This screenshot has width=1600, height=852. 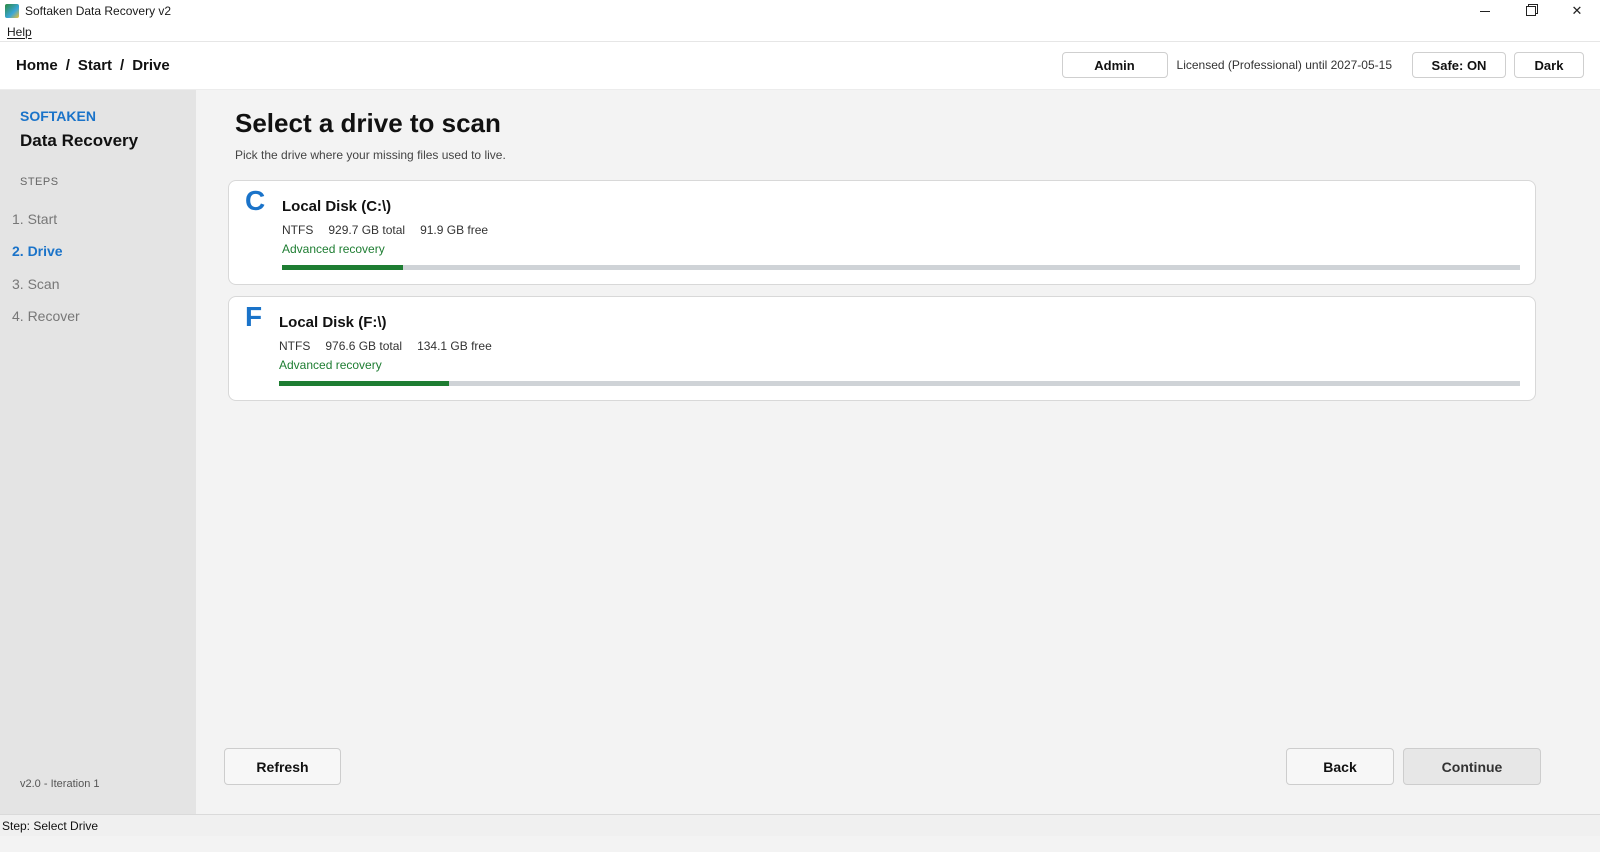 I want to click on sidebar-step-start: 1. Start, so click(x=34, y=219).